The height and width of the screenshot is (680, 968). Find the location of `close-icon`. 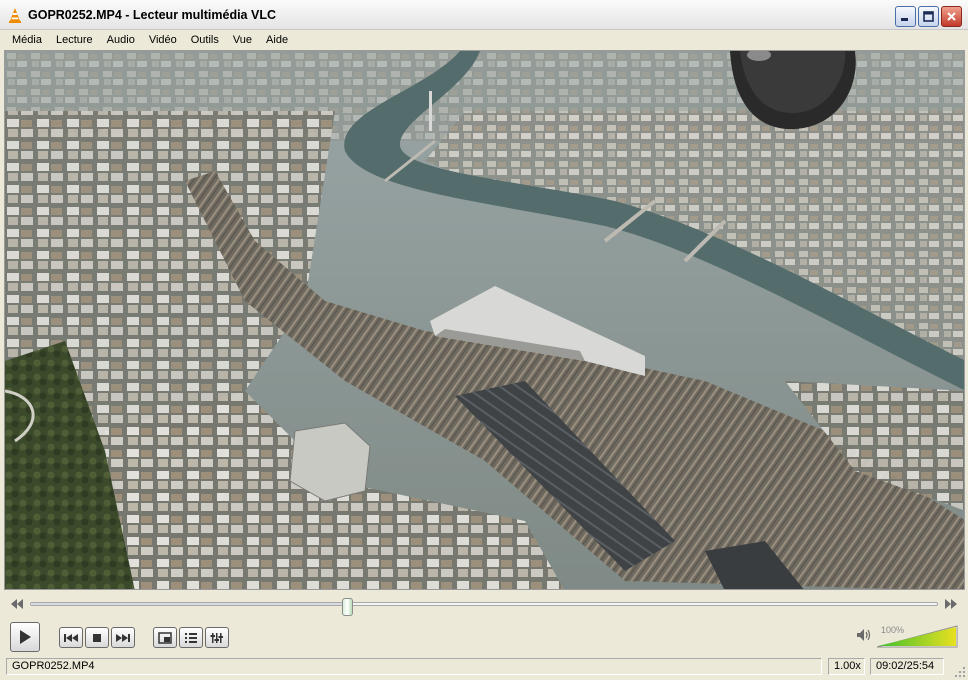

close-icon is located at coordinates (951, 16).